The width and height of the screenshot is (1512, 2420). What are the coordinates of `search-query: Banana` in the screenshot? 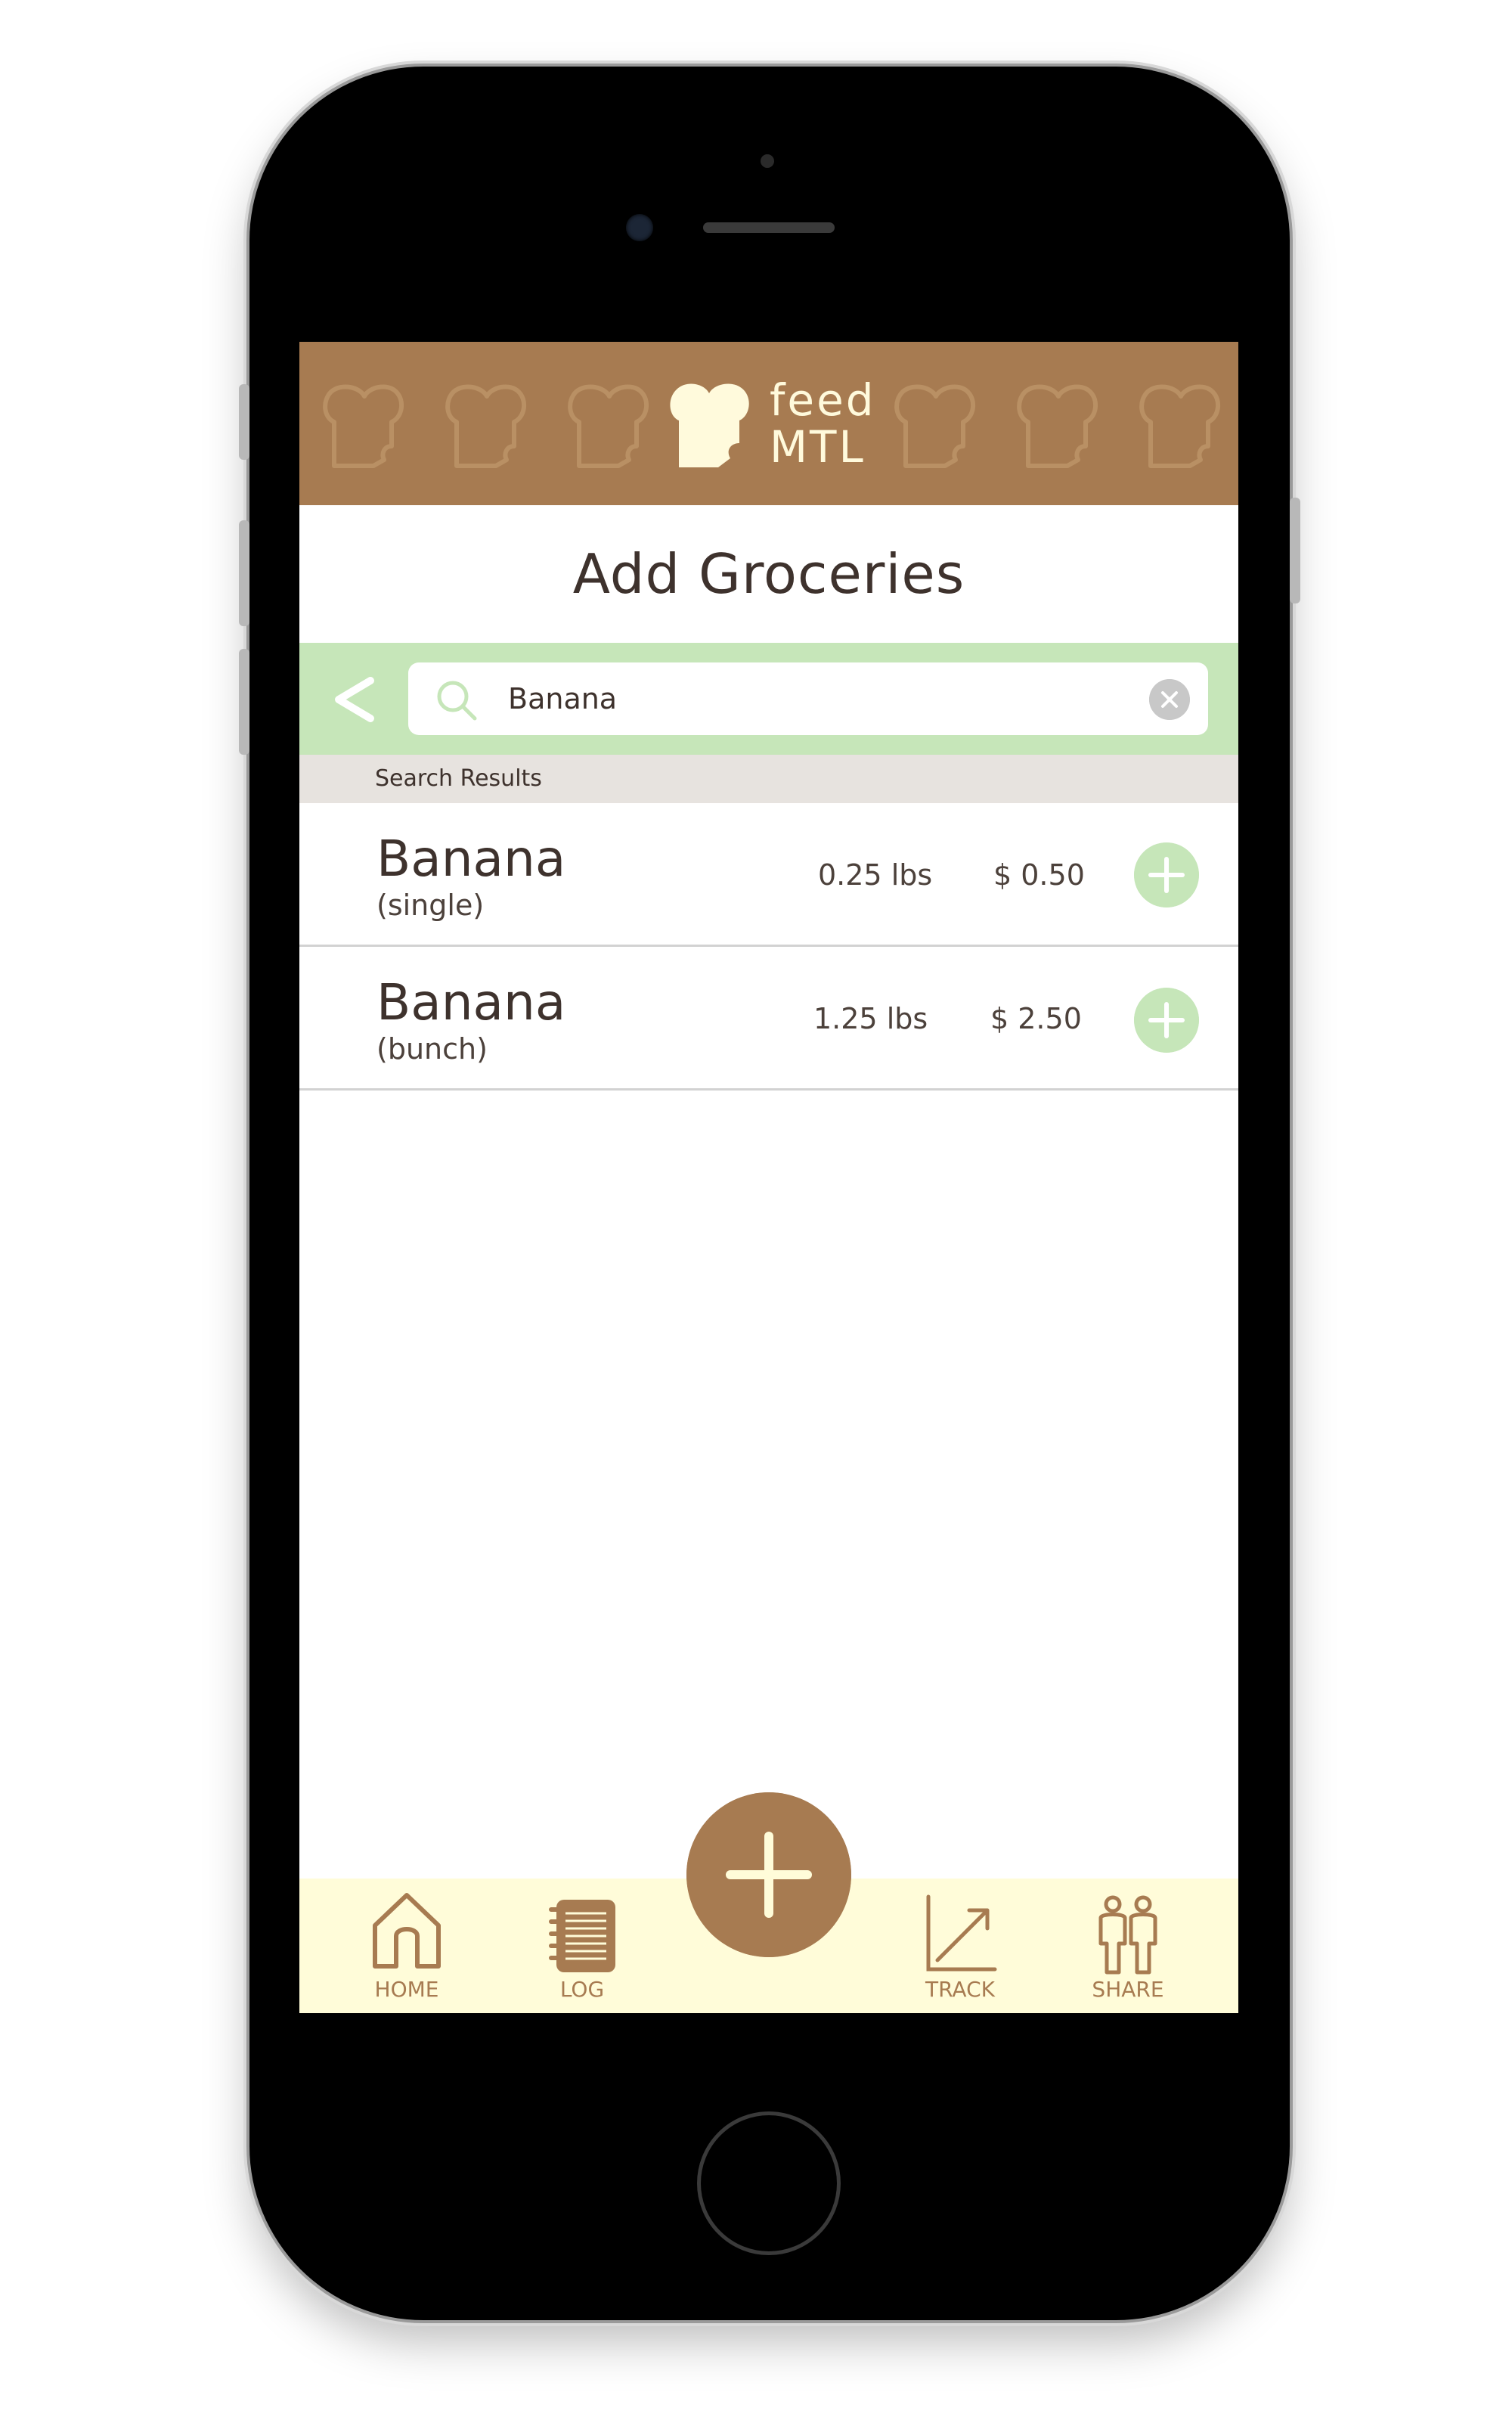 It's located at (562, 698).